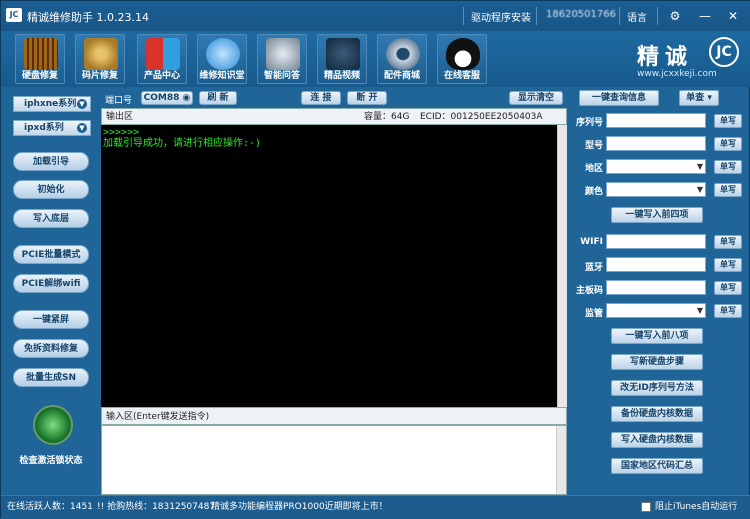 This screenshot has height=519, width=750. Describe the element at coordinates (40, 59) in the screenshot. I see `tool-disk-repair: 硬盘修复` at that location.